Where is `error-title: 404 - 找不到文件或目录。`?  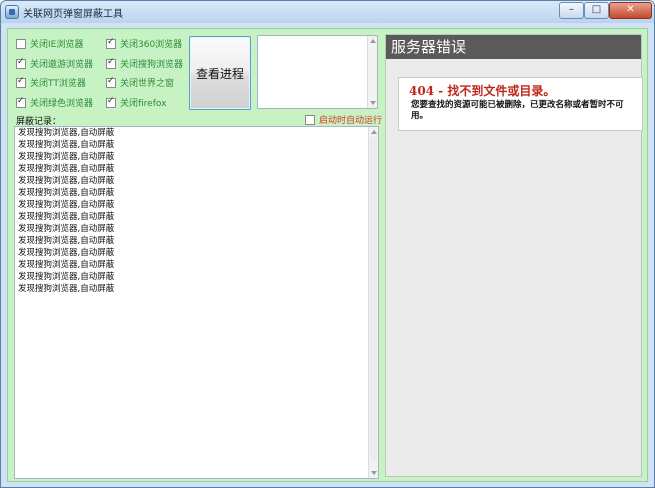 error-title: 404 - 找不到文件或目录。 is located at coordinates (482, 91).